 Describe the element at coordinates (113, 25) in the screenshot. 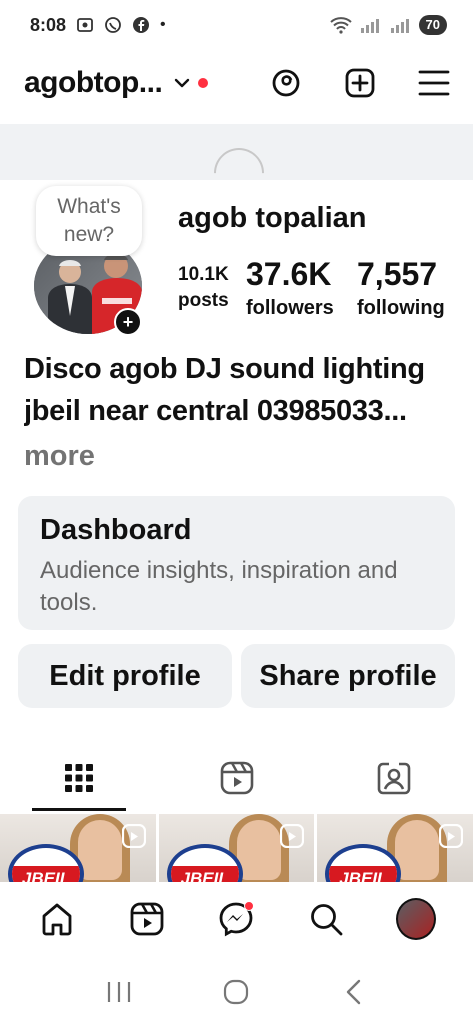

I see `whatsapp-icon` at that location.